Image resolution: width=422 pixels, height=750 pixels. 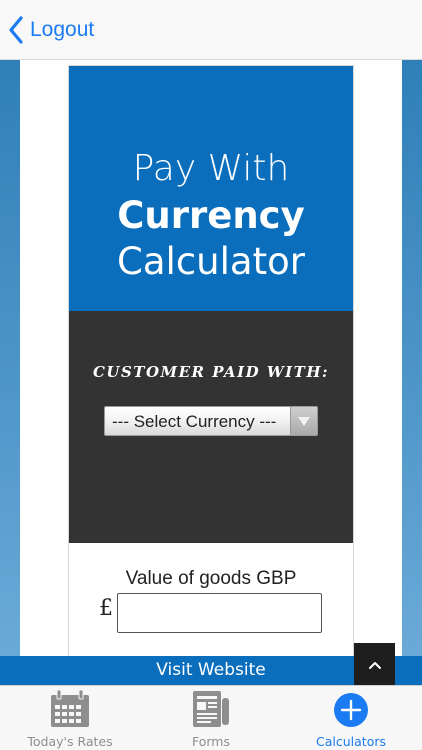 What do you see at coordinates (211, 711) in the screenshot?
I see `forms-icon` at bounding box center [211, 711].